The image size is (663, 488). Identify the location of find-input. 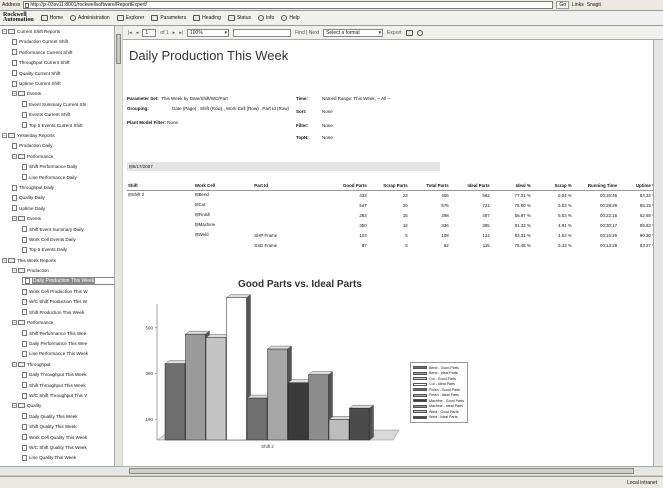
(262, 32).